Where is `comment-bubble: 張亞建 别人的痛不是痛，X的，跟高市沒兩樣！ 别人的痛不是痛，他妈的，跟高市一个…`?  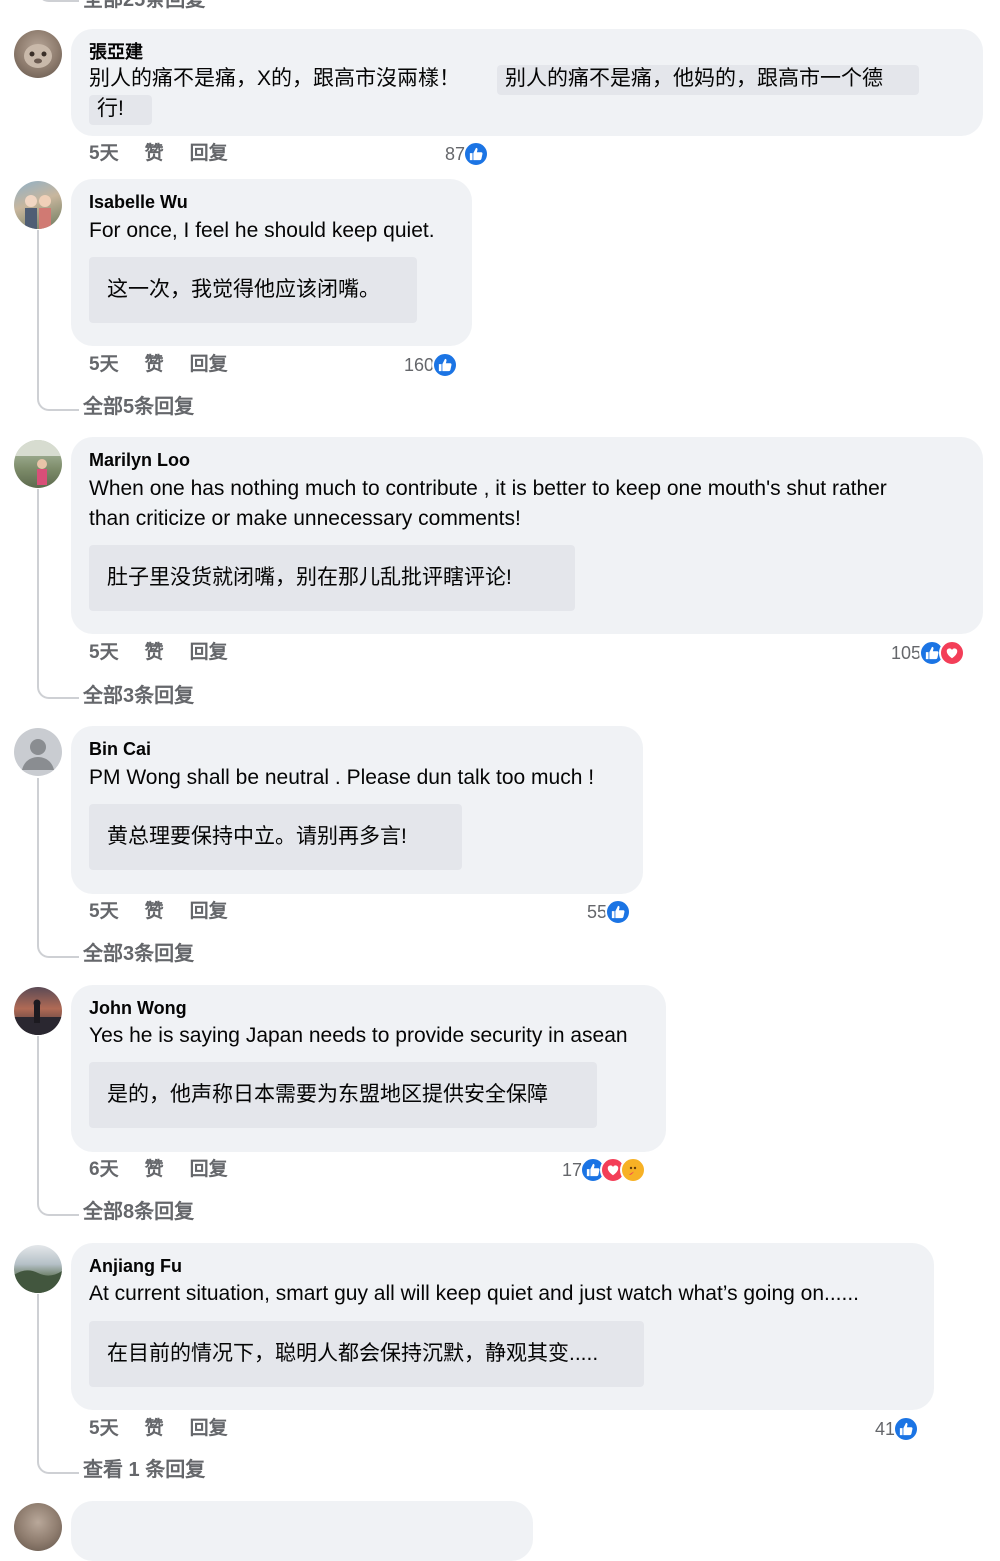
comment-bubble: 張亞建 别人的痛不是痛，X的，跟高市沒兩樣！ 别人的痛不是痛，他妈的，跟高市一个… is located at coordinates (527, 82).